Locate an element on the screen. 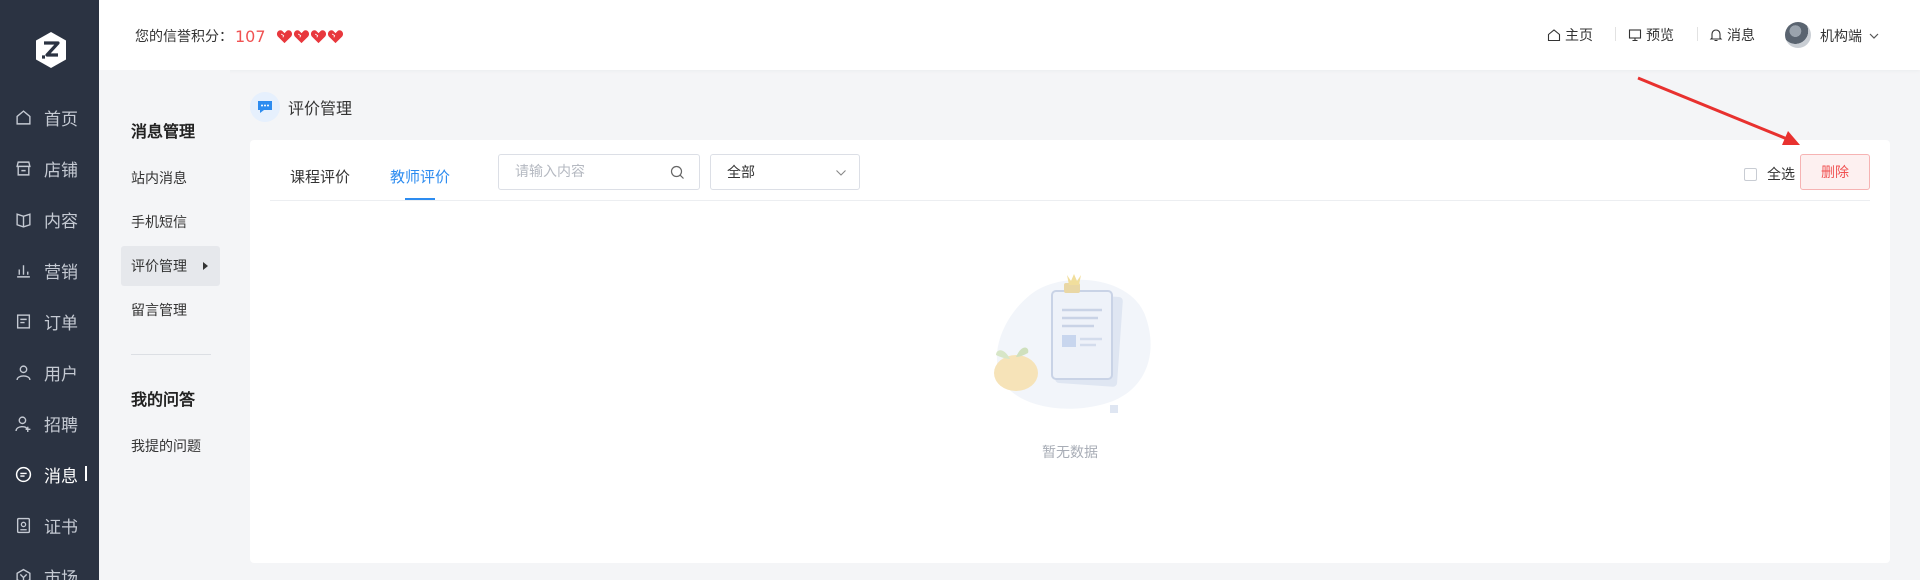 The width and height of the screenshot is (1920, 580). credit-hearts is located at coordinates (310, 36).